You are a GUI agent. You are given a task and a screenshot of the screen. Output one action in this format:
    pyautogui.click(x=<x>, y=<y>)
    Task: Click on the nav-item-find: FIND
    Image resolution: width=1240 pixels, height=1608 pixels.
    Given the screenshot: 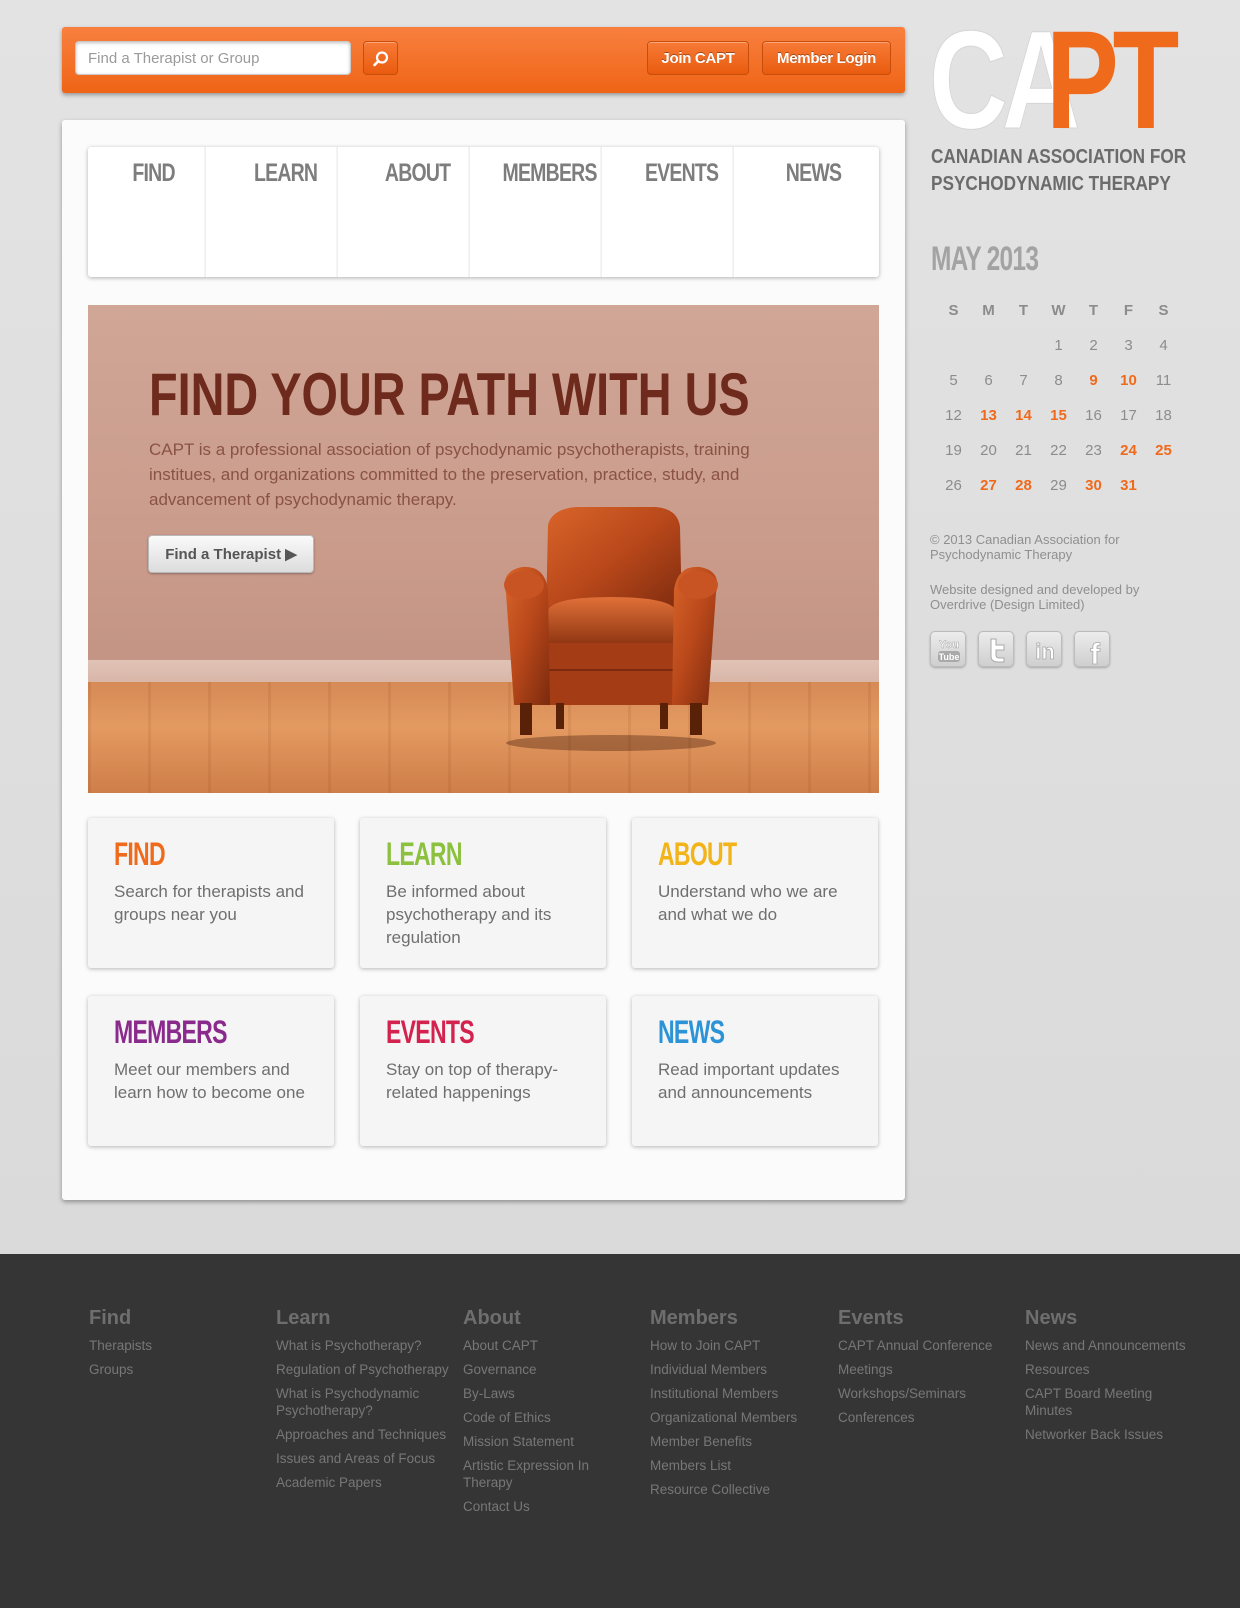 What is the action you would take?
    pyautogui.click(x=154, y=212)
    